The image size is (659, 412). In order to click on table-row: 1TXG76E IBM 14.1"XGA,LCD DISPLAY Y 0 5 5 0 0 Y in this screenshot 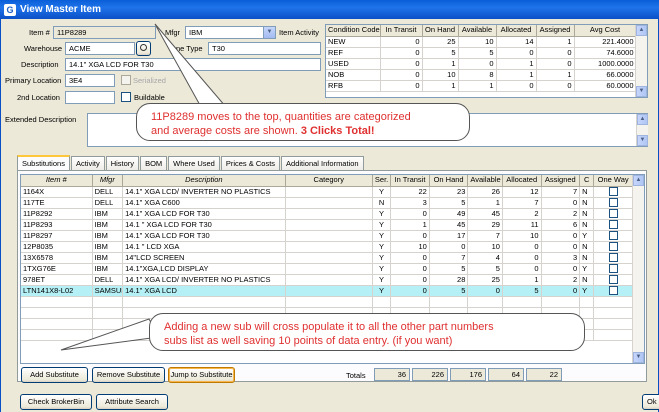, I will do `click(327, 269)`.